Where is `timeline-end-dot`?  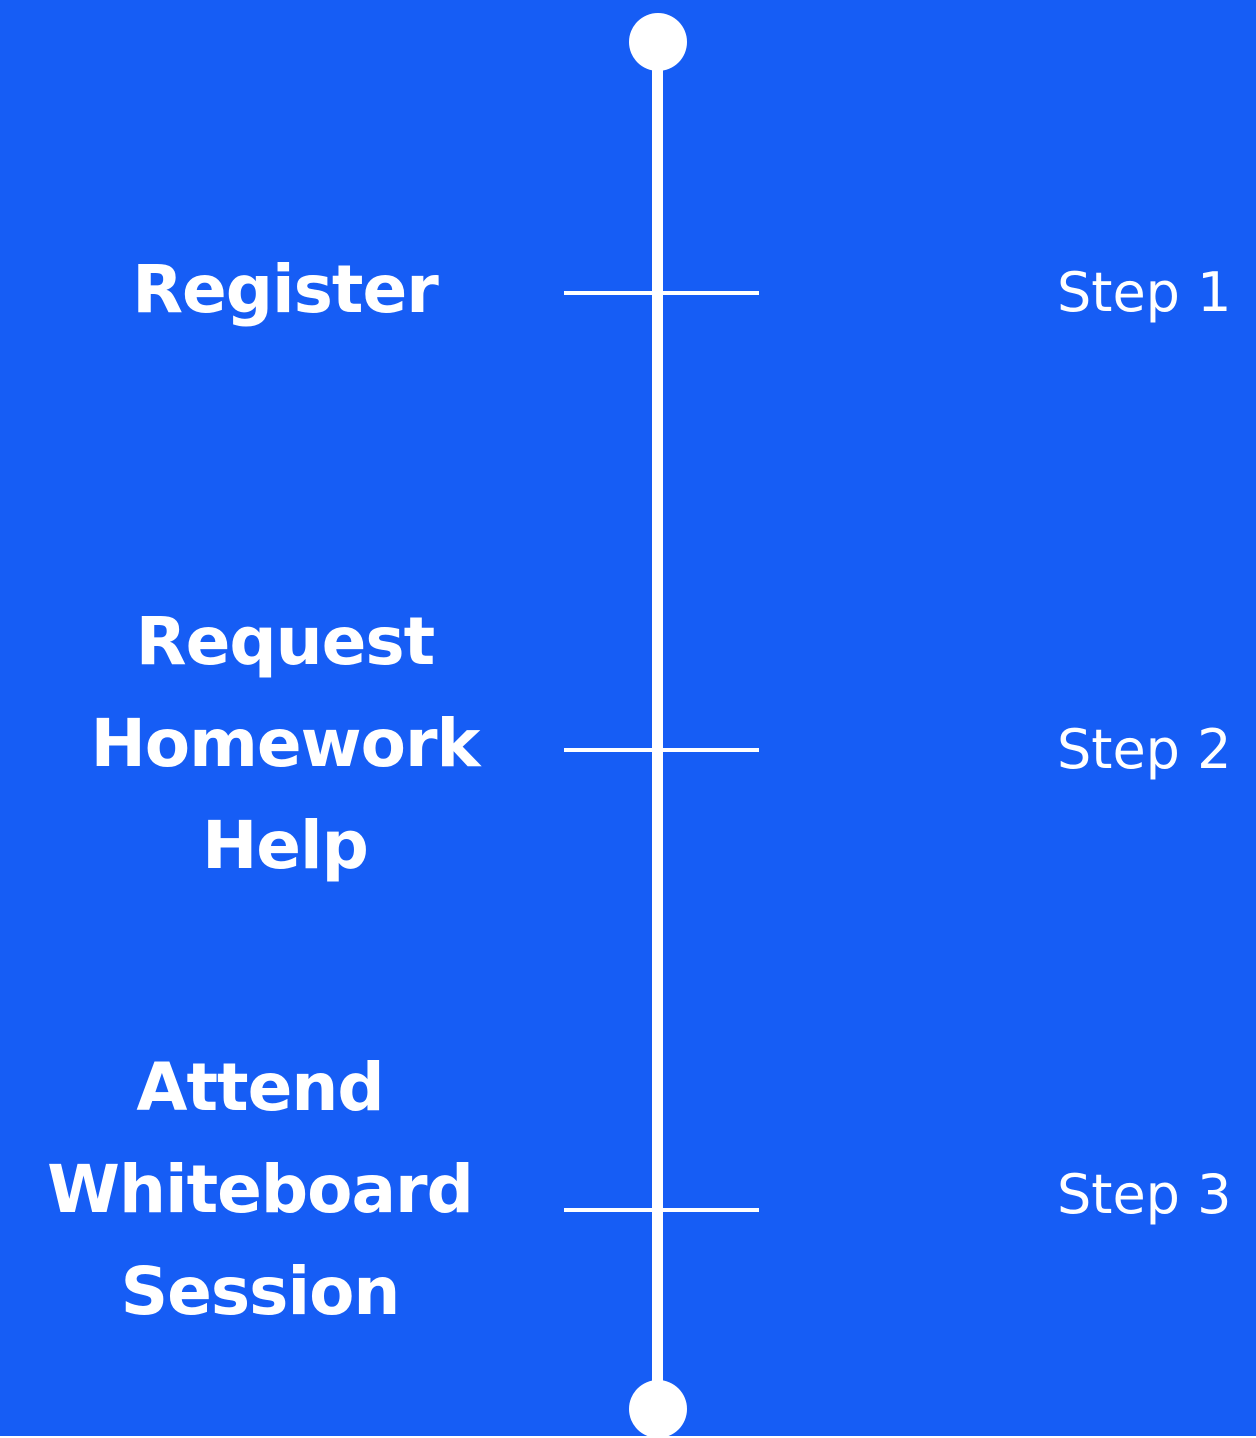
timeline-end-dot is located at coordinates (658, 1409).